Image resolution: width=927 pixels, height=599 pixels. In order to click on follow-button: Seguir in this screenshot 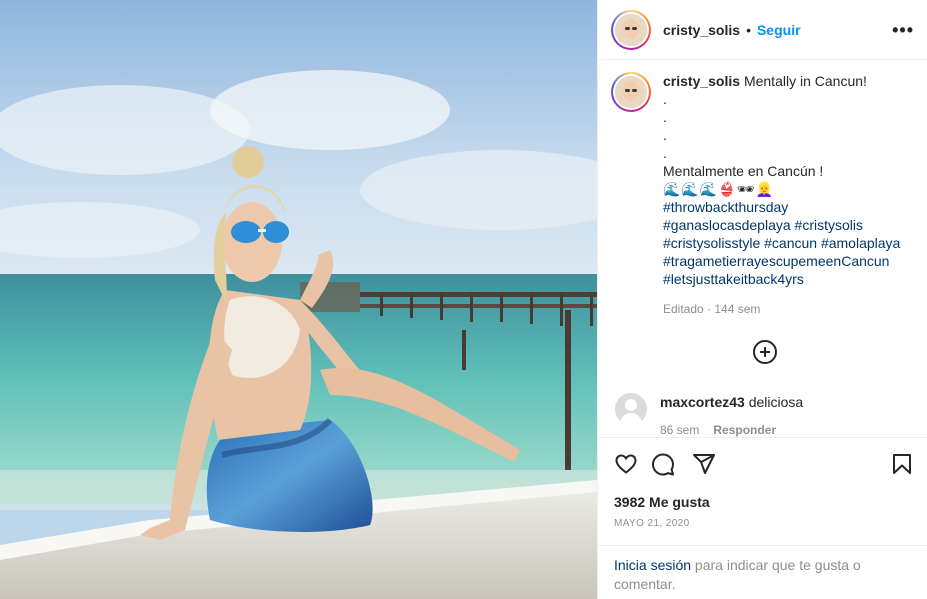, I will do `click(779, 30)`.